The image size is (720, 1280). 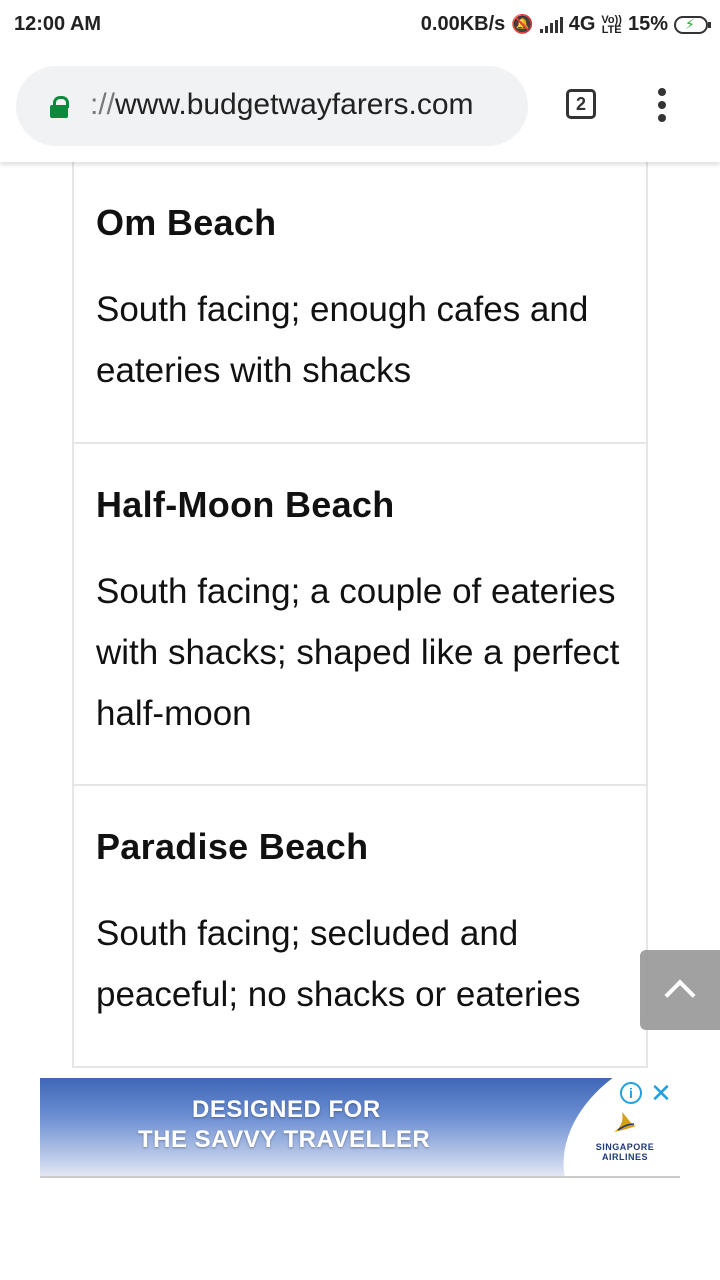 I want to click on browser-toolbar: ://www.budgetwayfarers.com 2, so click(x=360, y=107).